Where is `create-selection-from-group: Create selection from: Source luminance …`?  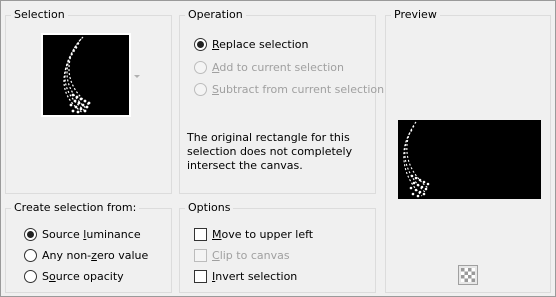 create-selection-from-group: Create selection from: Source luminance … is located at coordinates (88, 247).